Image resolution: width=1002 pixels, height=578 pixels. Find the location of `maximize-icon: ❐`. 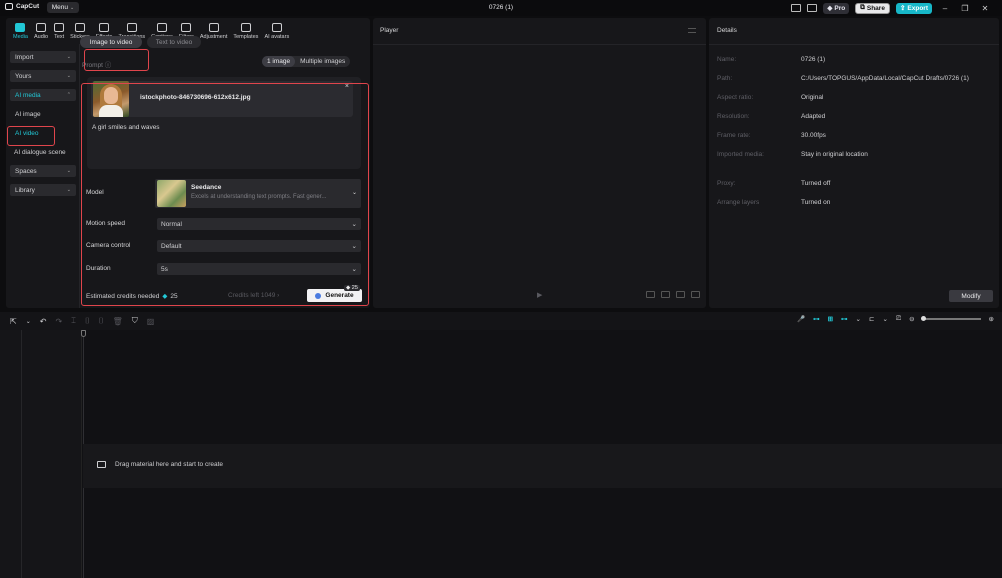

maximize-icon: ❐ is located at coordinates (965, 8).